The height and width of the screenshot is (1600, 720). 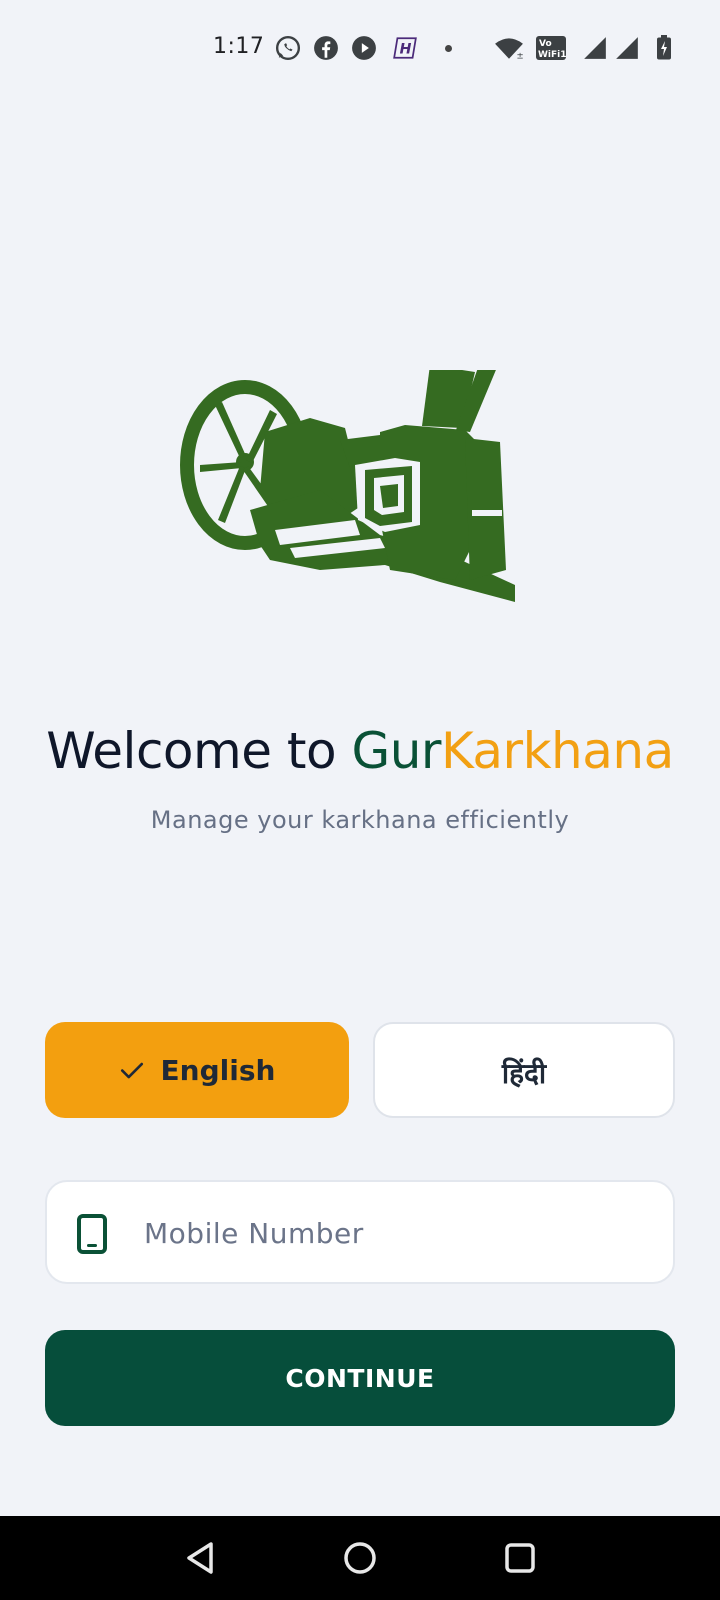 What do you see at coordinates (218, 1070) in the screenshot?
I see `language-english-label: English` at bounding box center [218, 1070].